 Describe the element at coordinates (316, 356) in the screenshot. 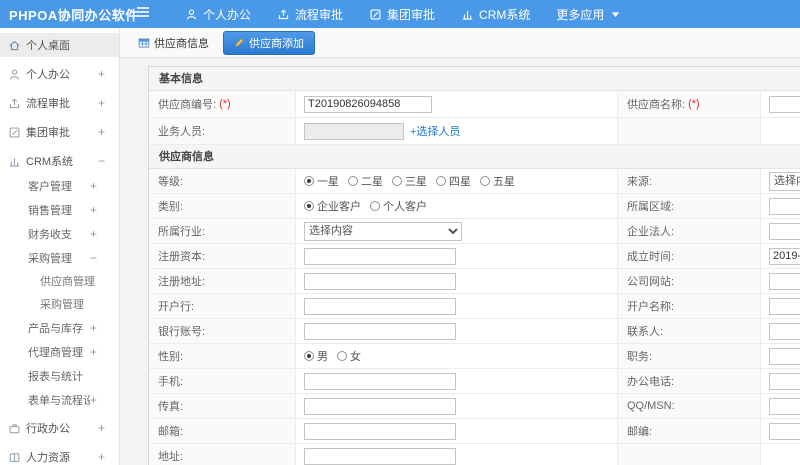

I see `radio-option: 男` at that location.